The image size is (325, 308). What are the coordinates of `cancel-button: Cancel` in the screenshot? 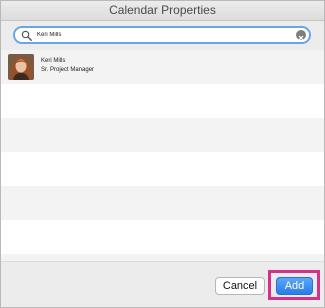 It's located at (240, 286).